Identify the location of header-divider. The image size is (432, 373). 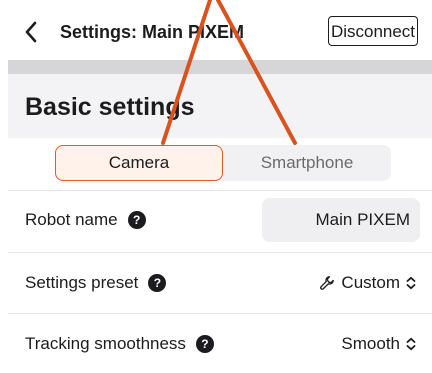
(220, 67).